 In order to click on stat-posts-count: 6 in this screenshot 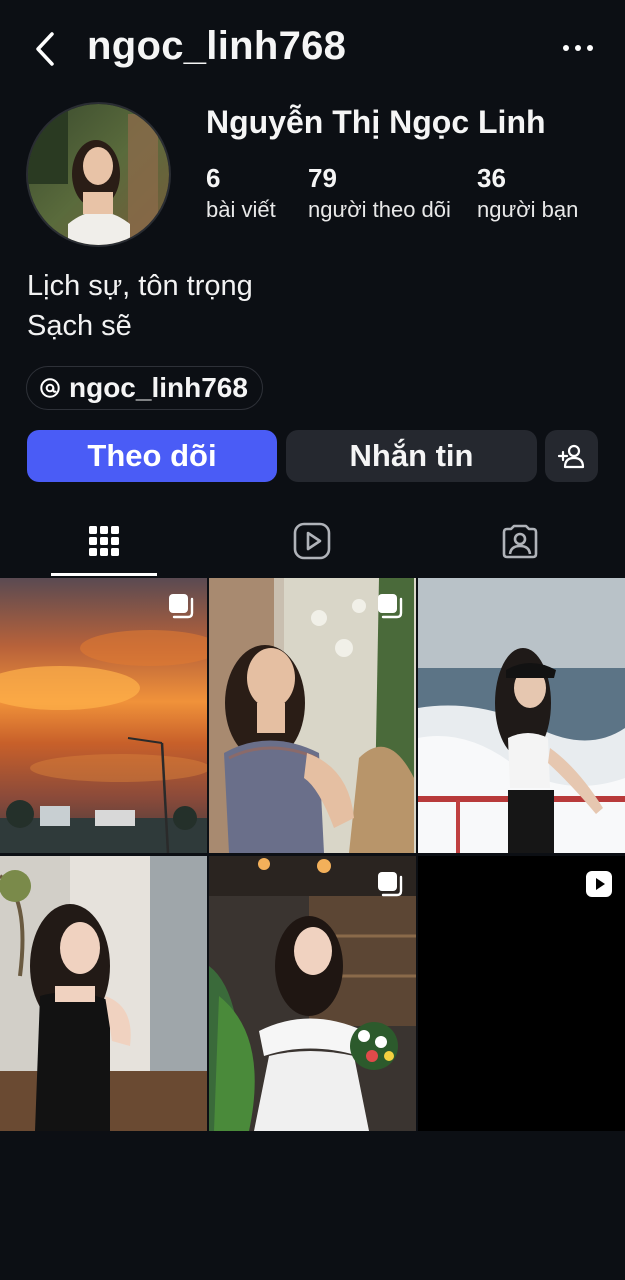, I will do `click(213, 178)`.